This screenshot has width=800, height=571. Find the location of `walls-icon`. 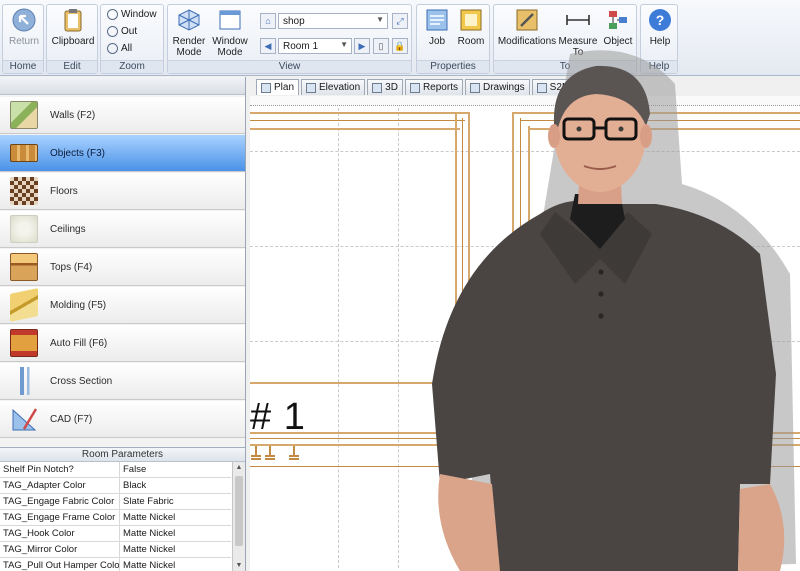

walls-icon is located at coordinates (24, 115).